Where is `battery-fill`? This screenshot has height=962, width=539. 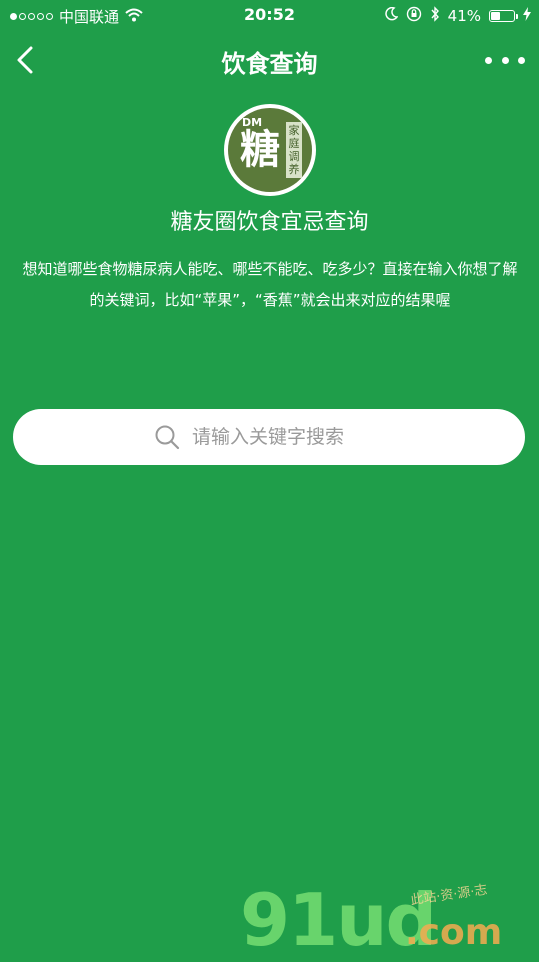 battery-fill is located at coordinates (496, 16).